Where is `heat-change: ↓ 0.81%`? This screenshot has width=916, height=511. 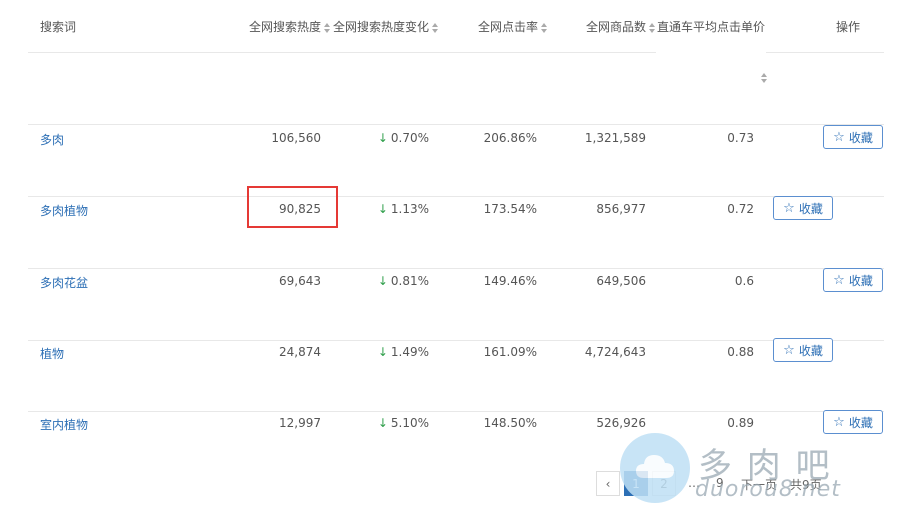 heat-change: ↓ 0.81% is located at coordinates (403, 281).